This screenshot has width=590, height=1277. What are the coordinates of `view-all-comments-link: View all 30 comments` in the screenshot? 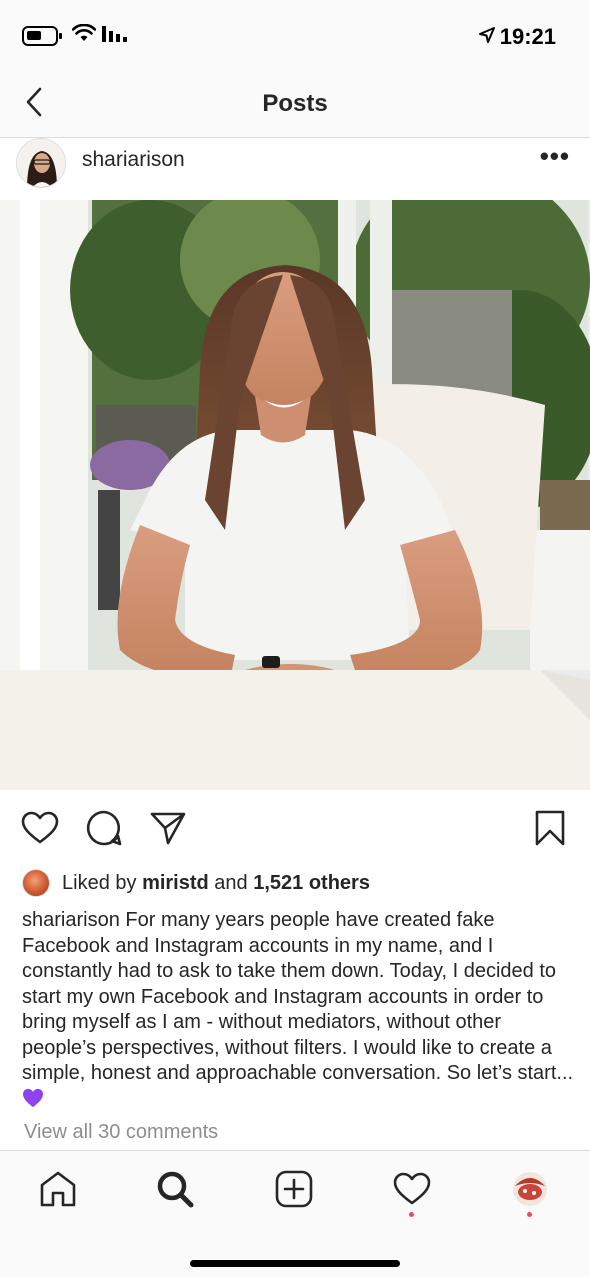 It's located at (121, 1132).